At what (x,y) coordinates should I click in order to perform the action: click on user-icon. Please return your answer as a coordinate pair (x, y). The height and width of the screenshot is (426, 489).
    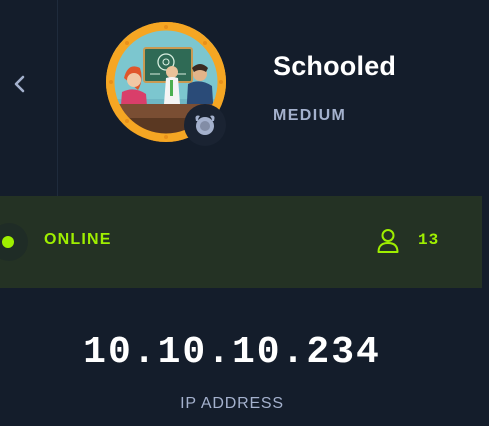
    Looking at the image, I should click on (388, 241).